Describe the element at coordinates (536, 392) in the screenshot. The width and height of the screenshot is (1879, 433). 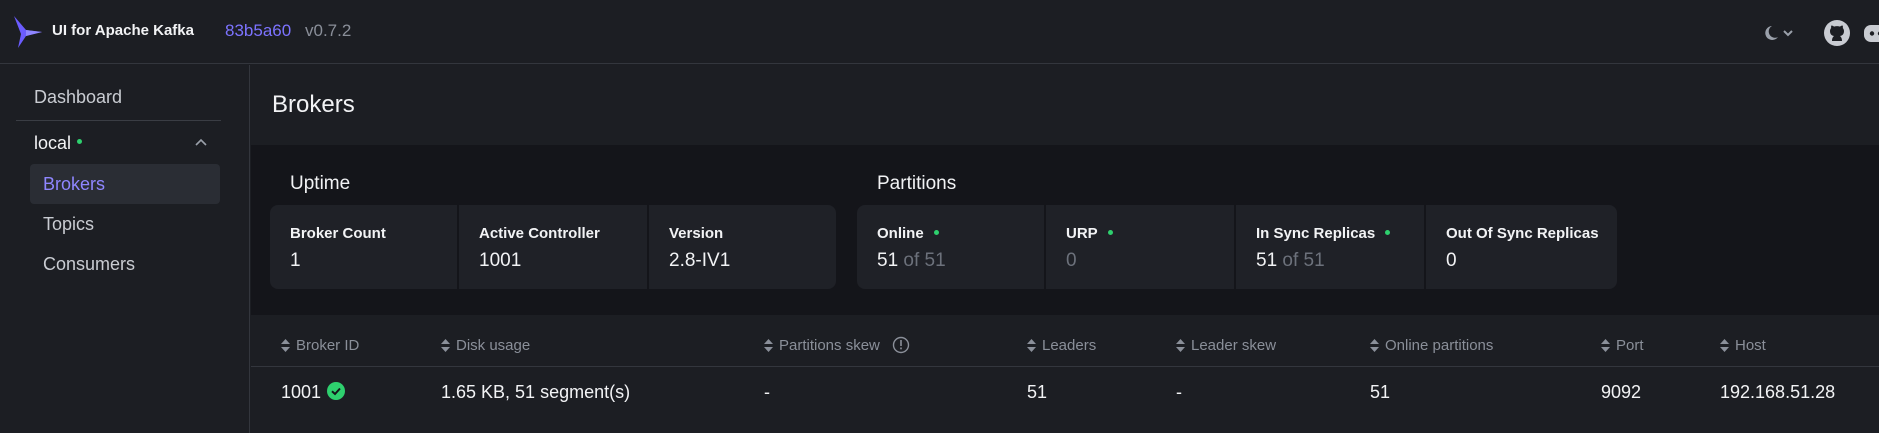
I see `cell-disk-usage: 1.65 KB, 51 segment(s)` at that location.